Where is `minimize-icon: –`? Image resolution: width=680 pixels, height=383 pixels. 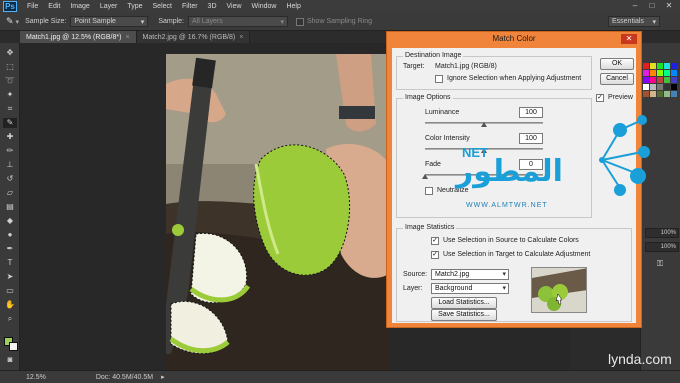
minimize-icon: – is located at coordinates (635, 6).